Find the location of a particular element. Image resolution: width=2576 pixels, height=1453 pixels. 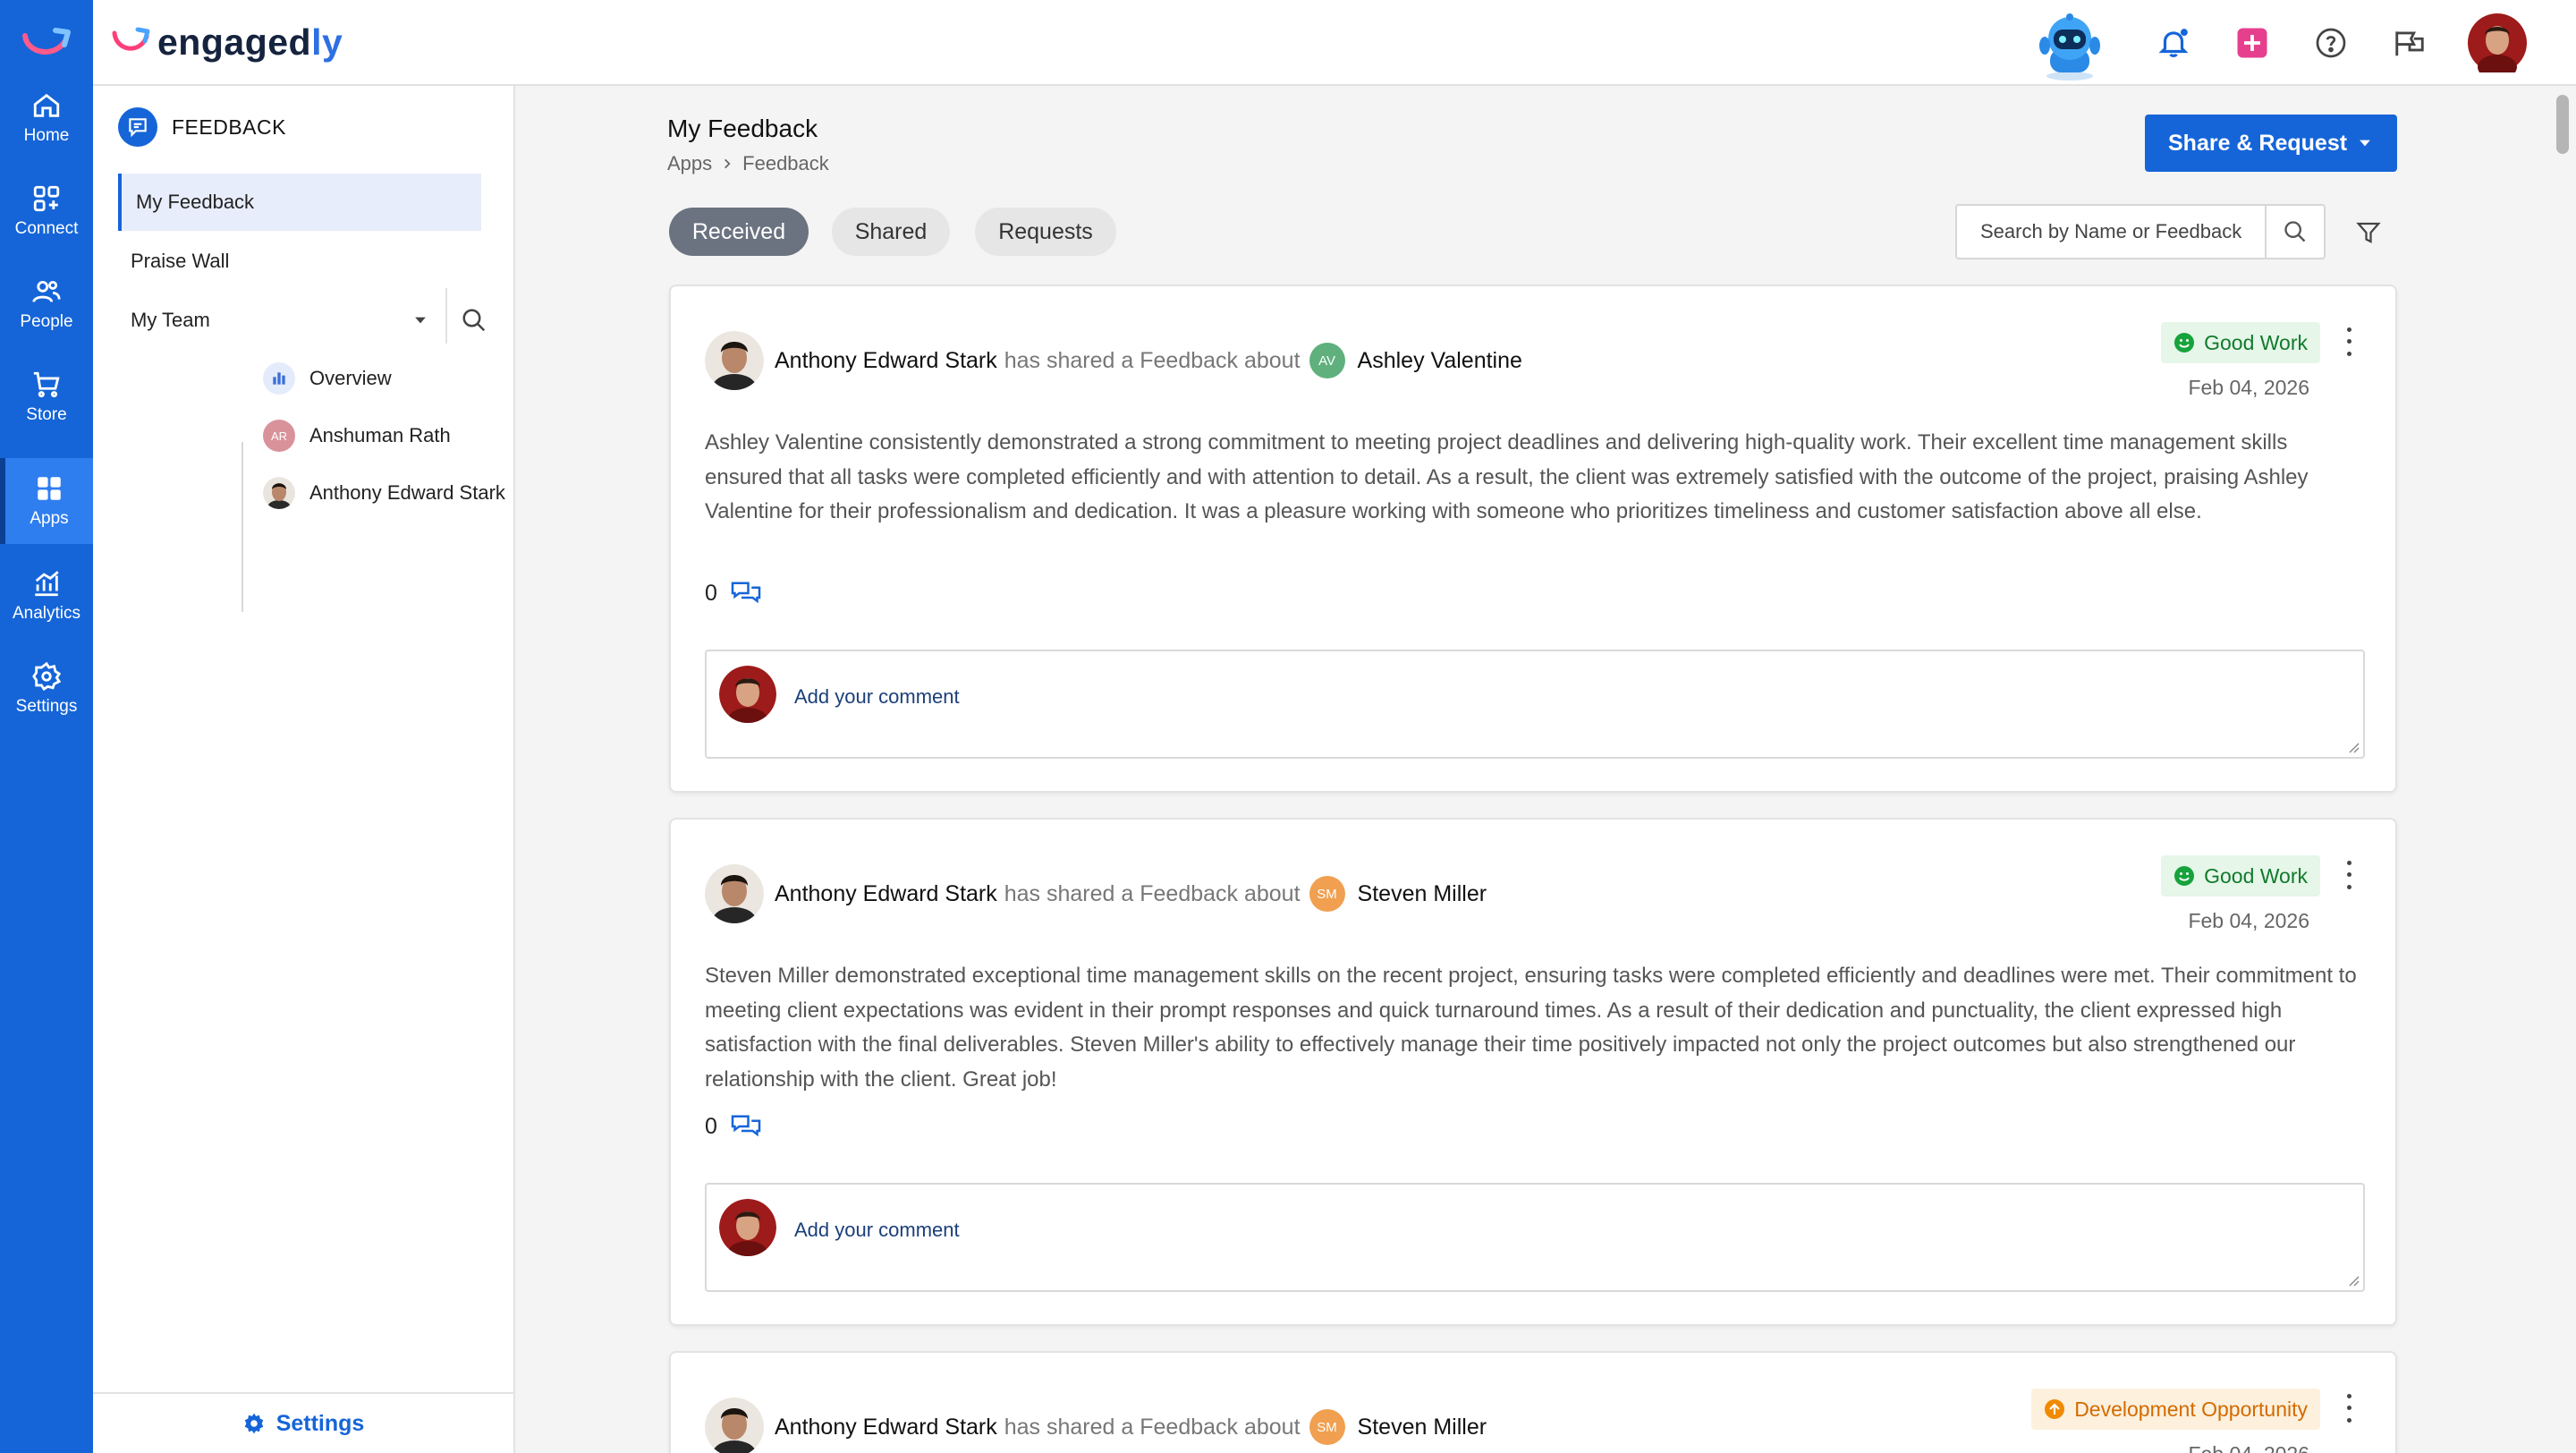

feedback-settings-link: Settings is located at coordinates (303, 1422).